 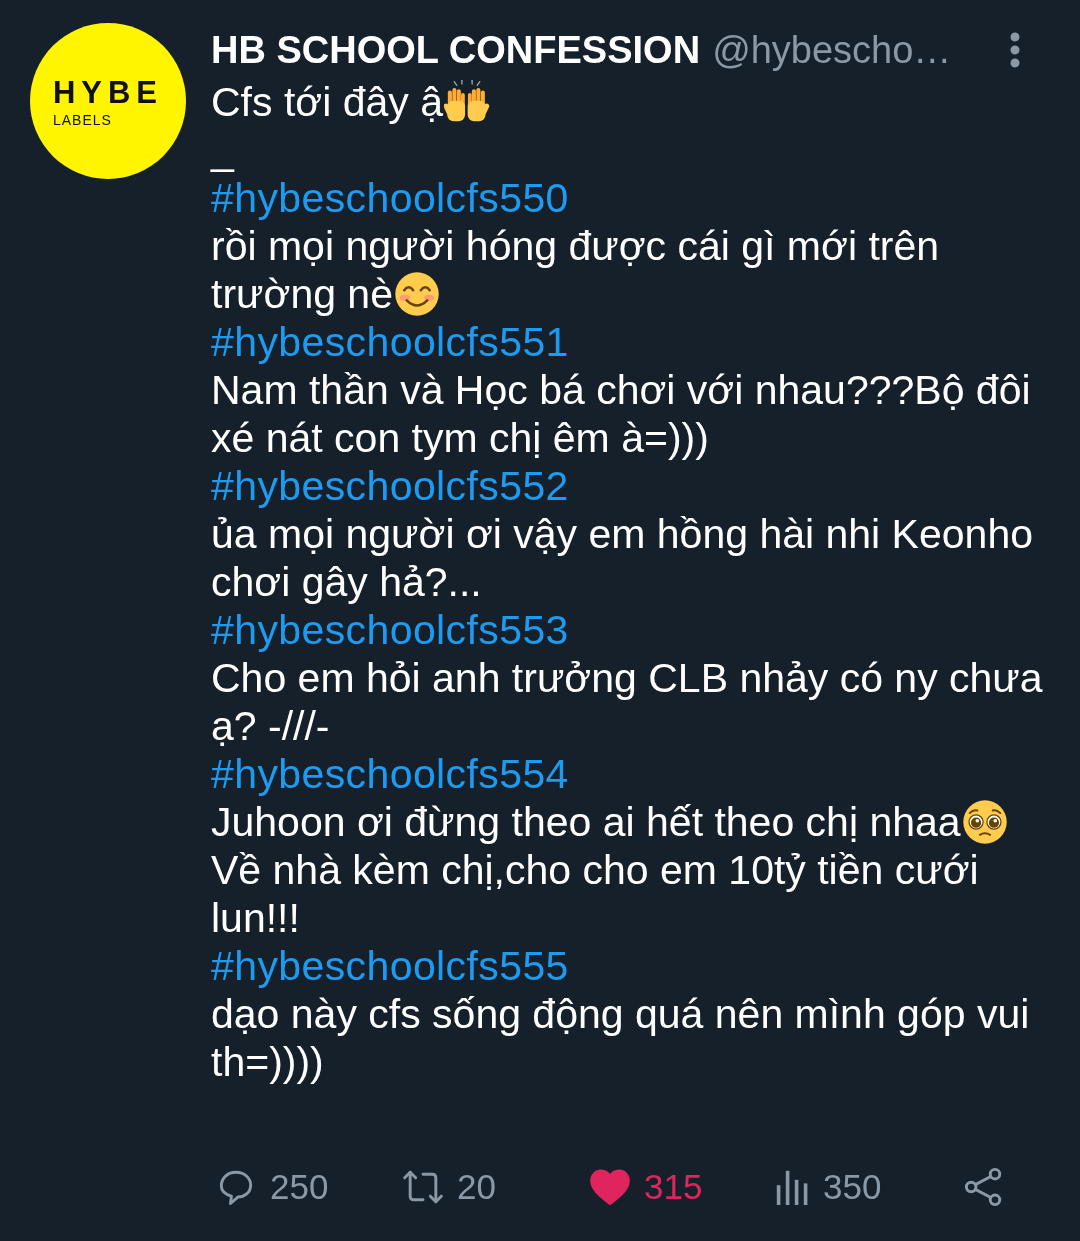 I want to click on confession-text: Juhoon ơi đừng theo ai hết theo chị nhaa, so click(x=586, y=822).